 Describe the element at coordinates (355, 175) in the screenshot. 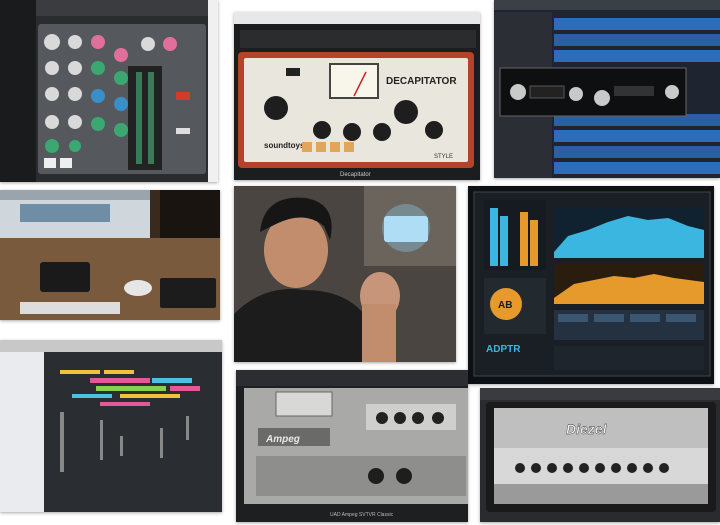

I see `window-title: Decapitator` at that location.